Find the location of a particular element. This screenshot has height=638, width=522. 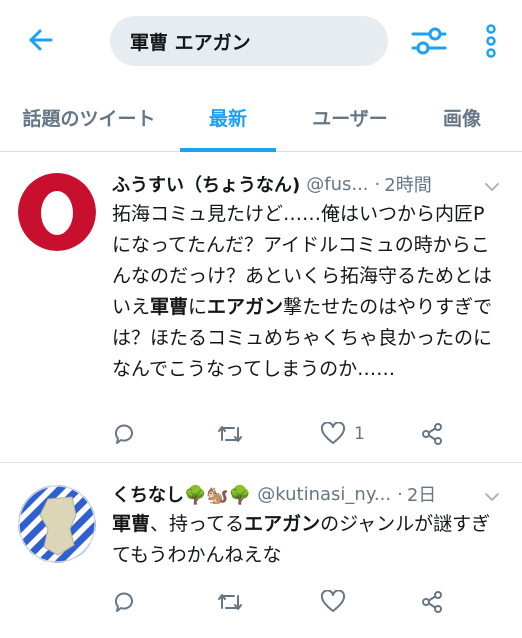

tweet-actions: 1 is located at coordinates (292, 434).